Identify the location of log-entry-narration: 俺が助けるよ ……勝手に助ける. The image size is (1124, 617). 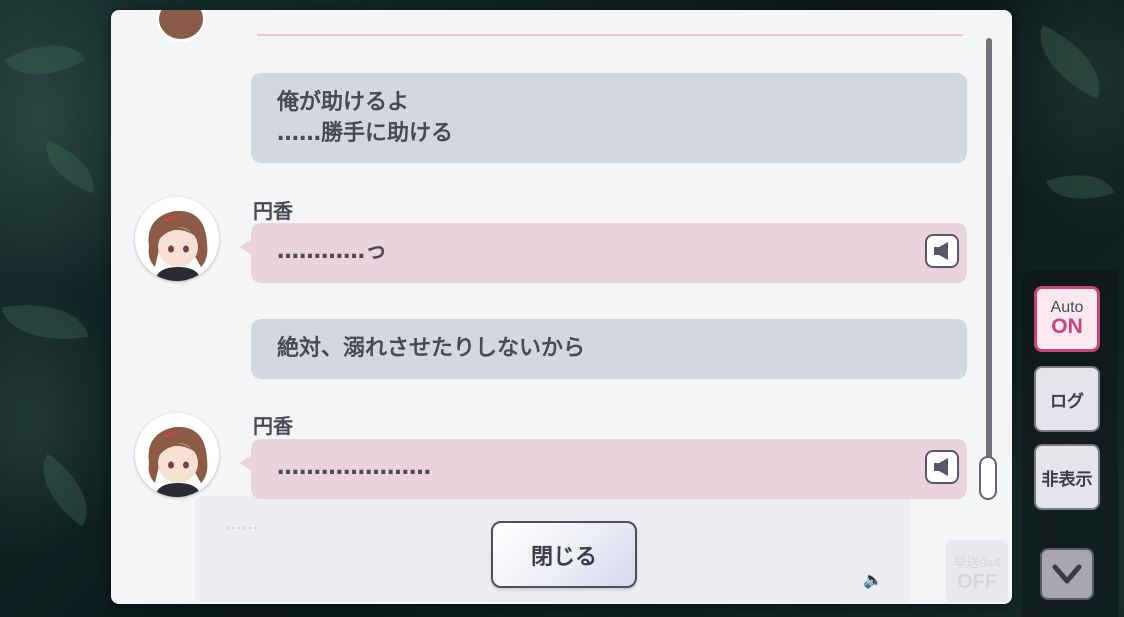
(609, 118).